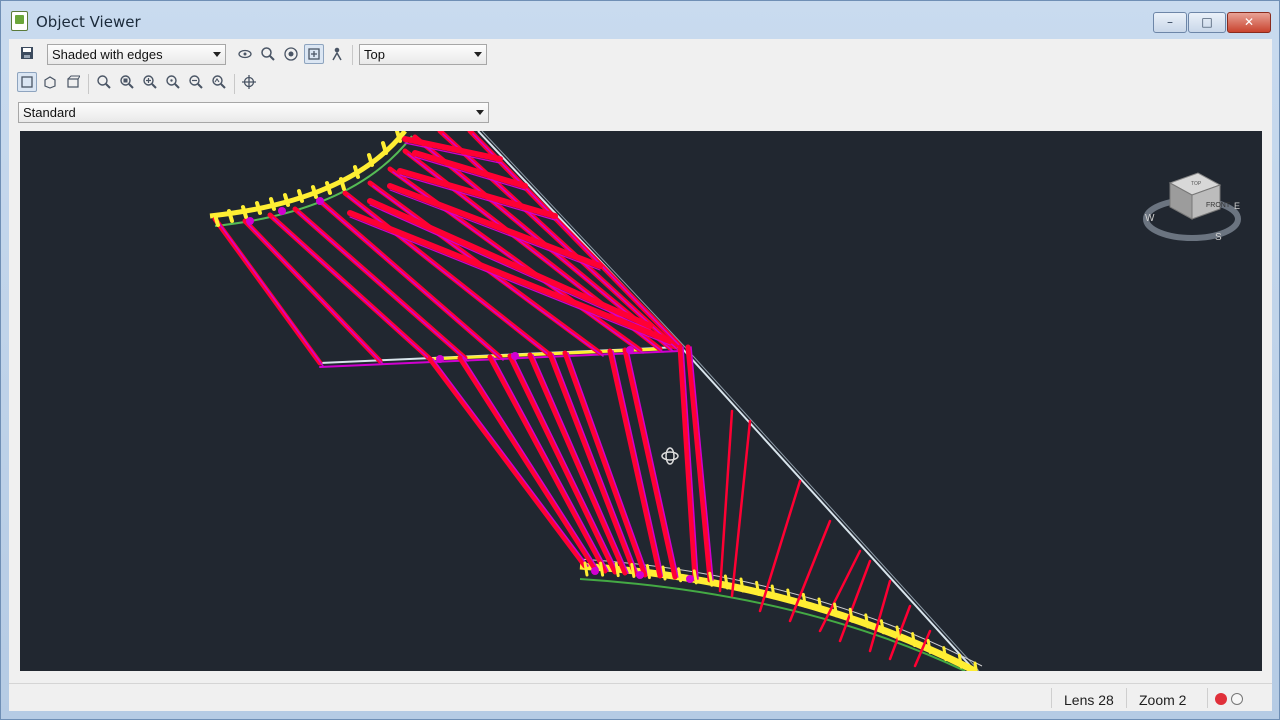 This screenshot has height=720, width=1280. I want to click on title-bar: Object Viewer – □ ✕, so click(640, 20).